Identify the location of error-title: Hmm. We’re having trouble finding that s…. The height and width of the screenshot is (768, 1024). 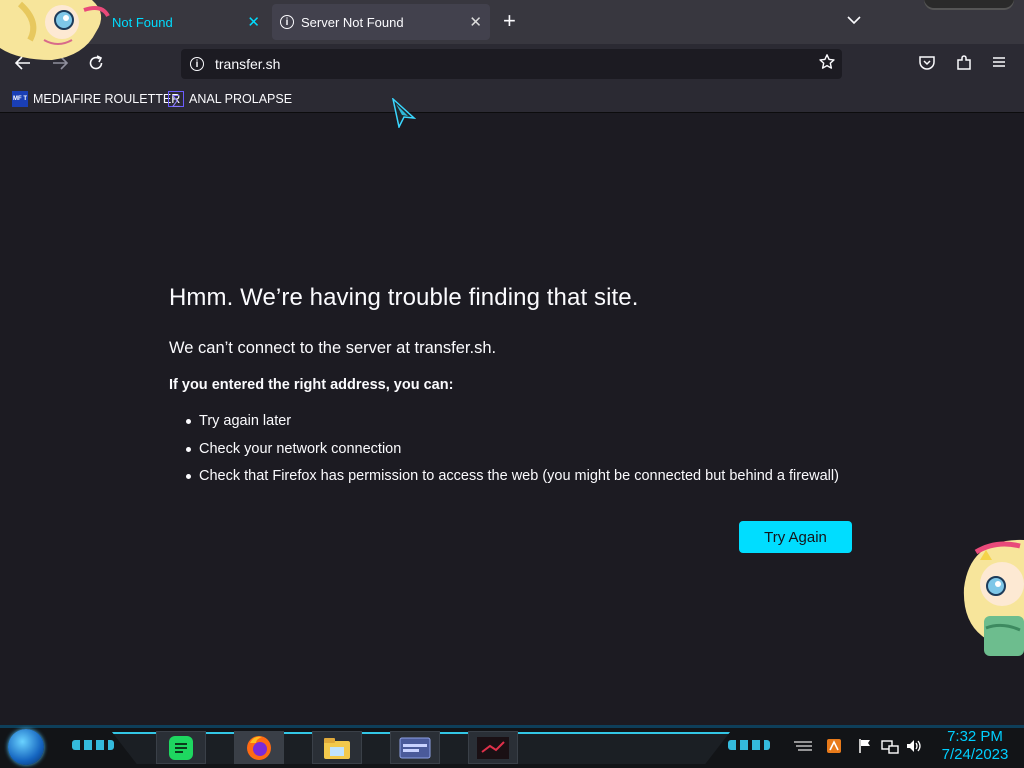
(404, 297).